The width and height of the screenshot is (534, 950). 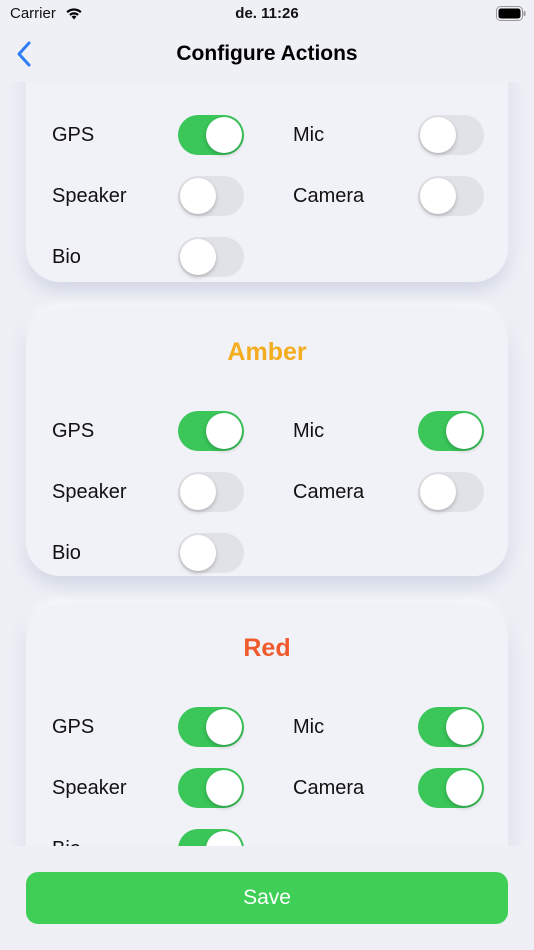 I want to click on card-title: Red, so click(x=267, y=648).